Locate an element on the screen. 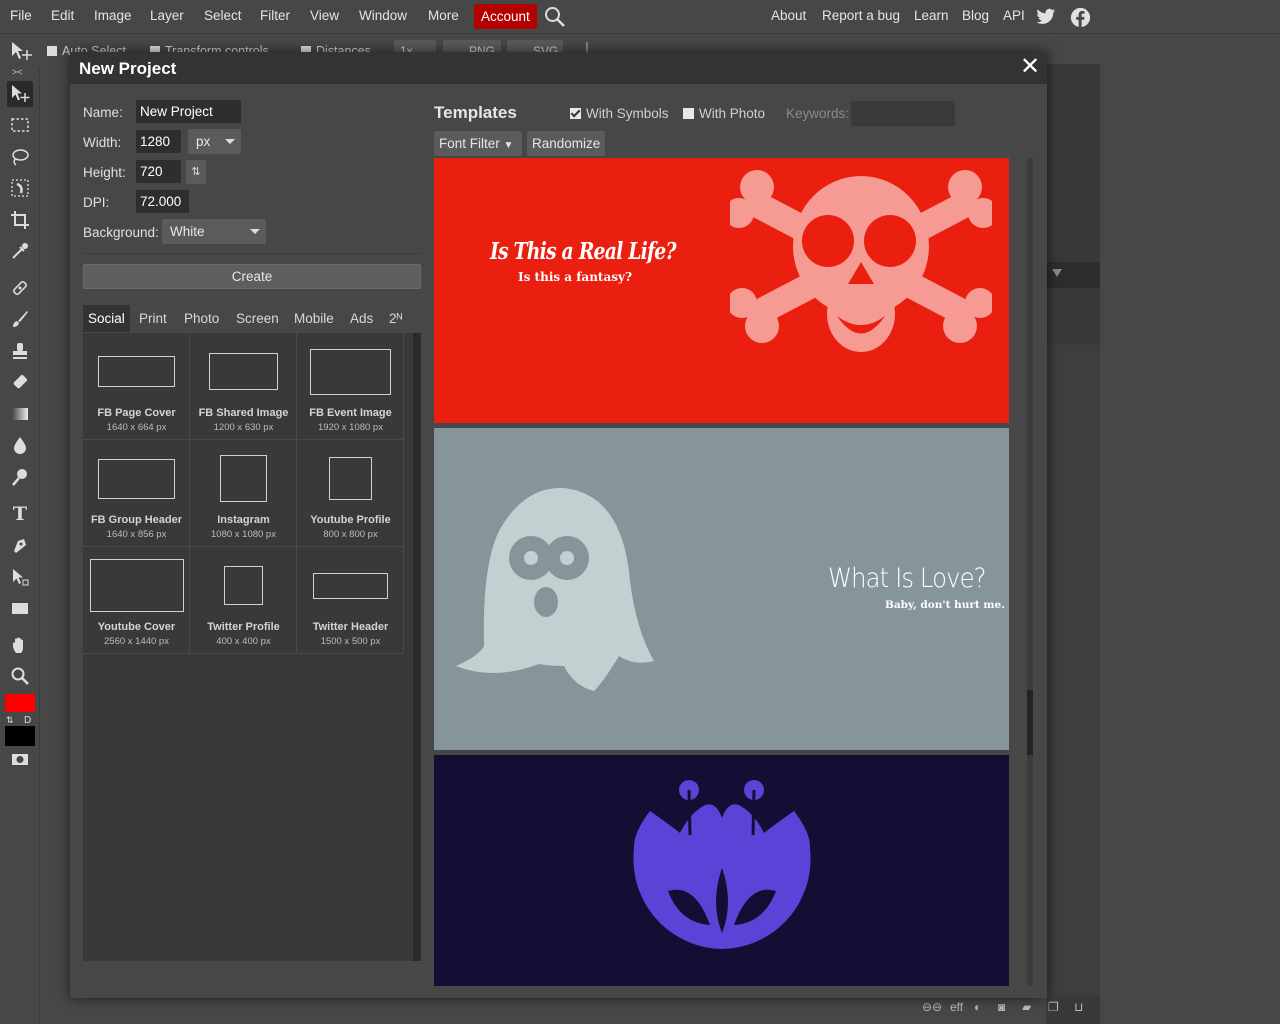  create-button: Create is located at coordinates (252, 276).